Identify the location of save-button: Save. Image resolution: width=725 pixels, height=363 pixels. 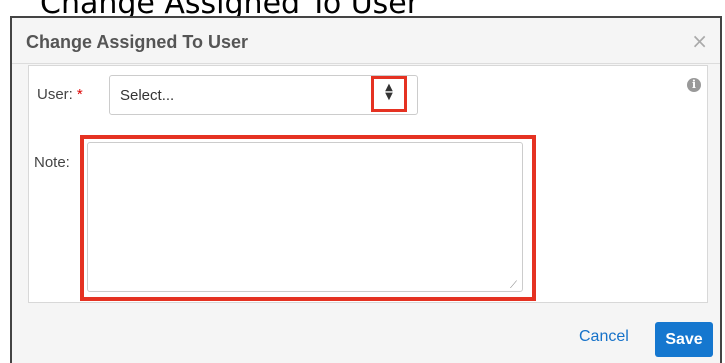
(684, 339).